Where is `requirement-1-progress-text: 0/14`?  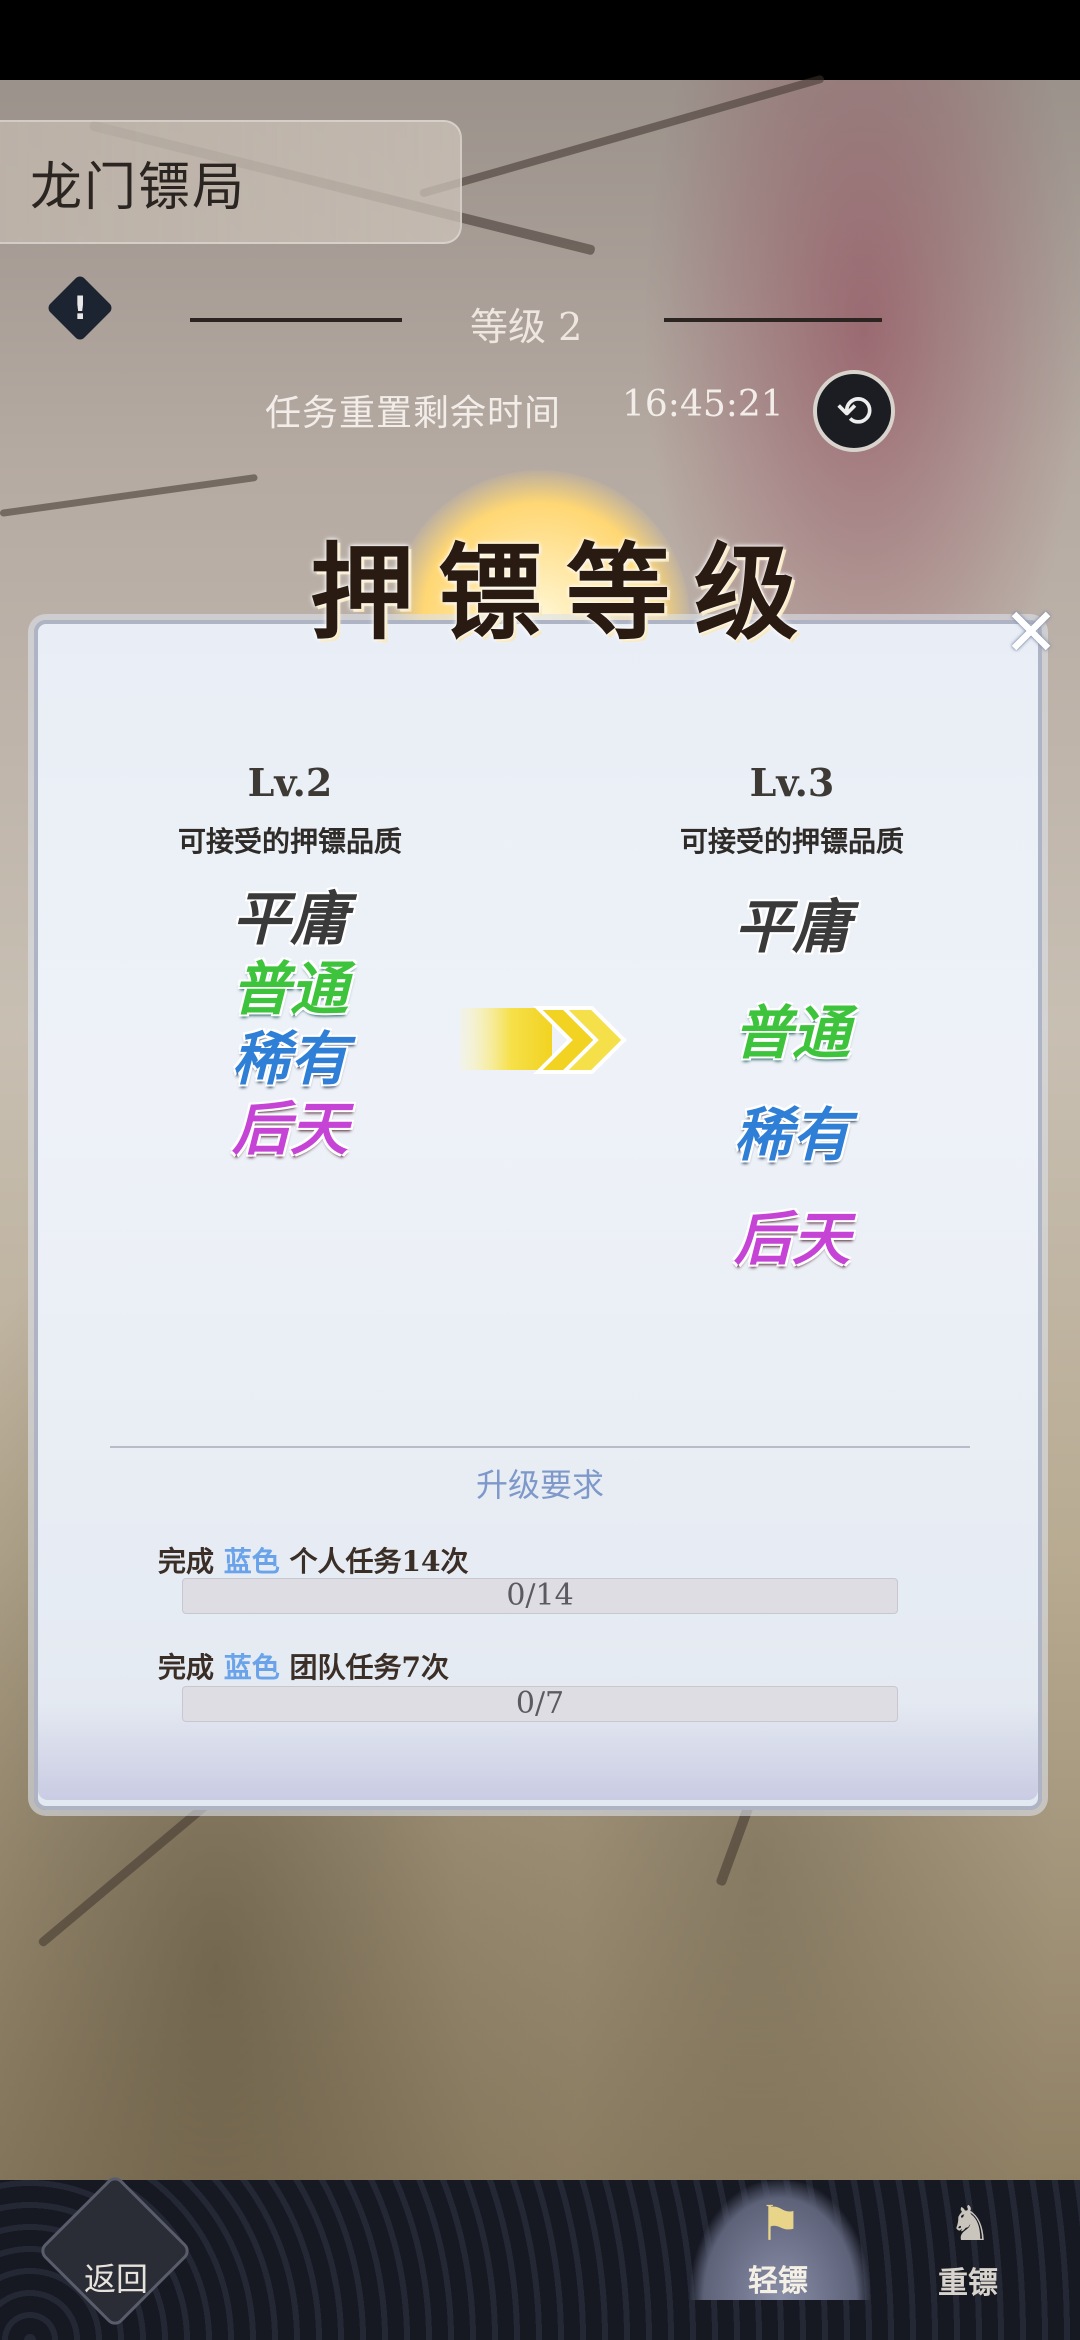 requirement-1-progress-text: 0/14 is located at coordinates (540, 1595).